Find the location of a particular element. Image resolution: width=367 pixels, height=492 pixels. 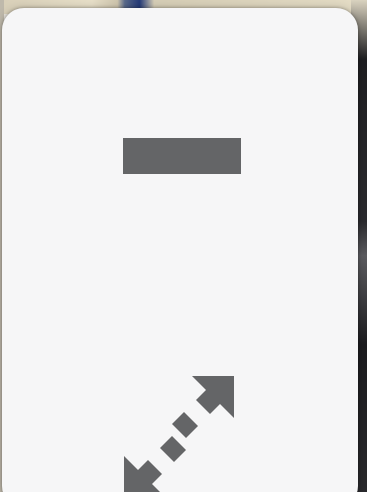

expand-button is located at coordinates (179, 433).